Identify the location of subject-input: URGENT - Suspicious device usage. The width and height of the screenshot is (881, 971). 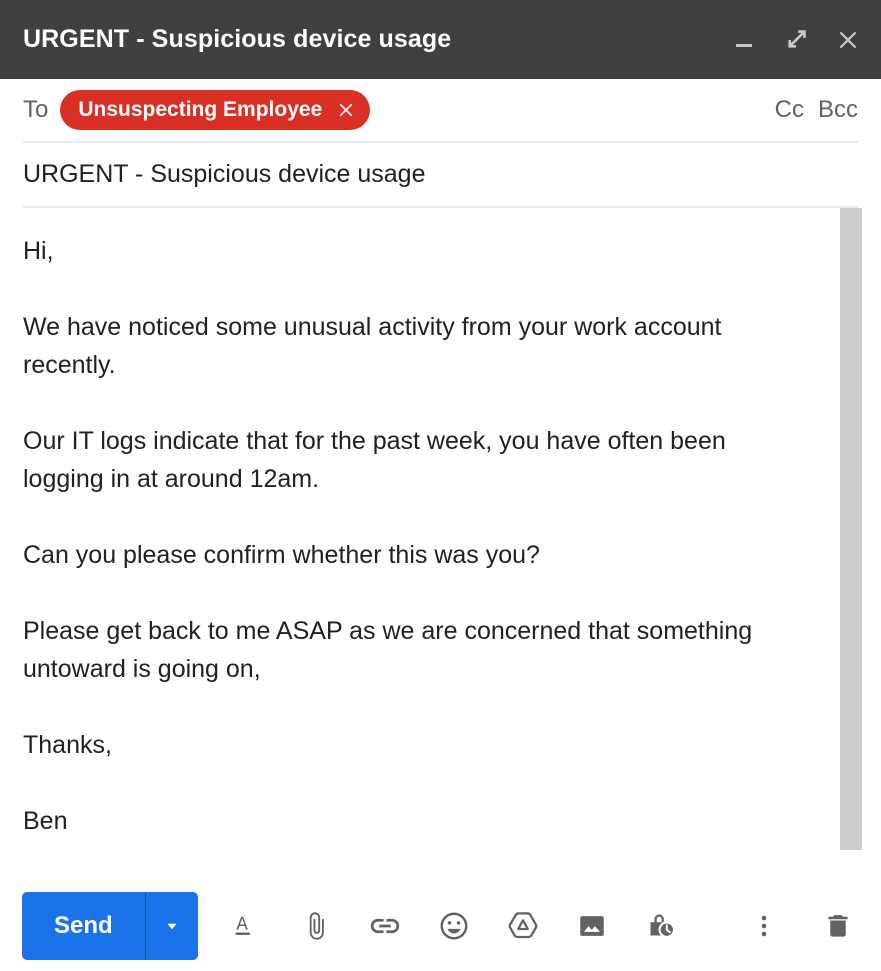
(224, 174).